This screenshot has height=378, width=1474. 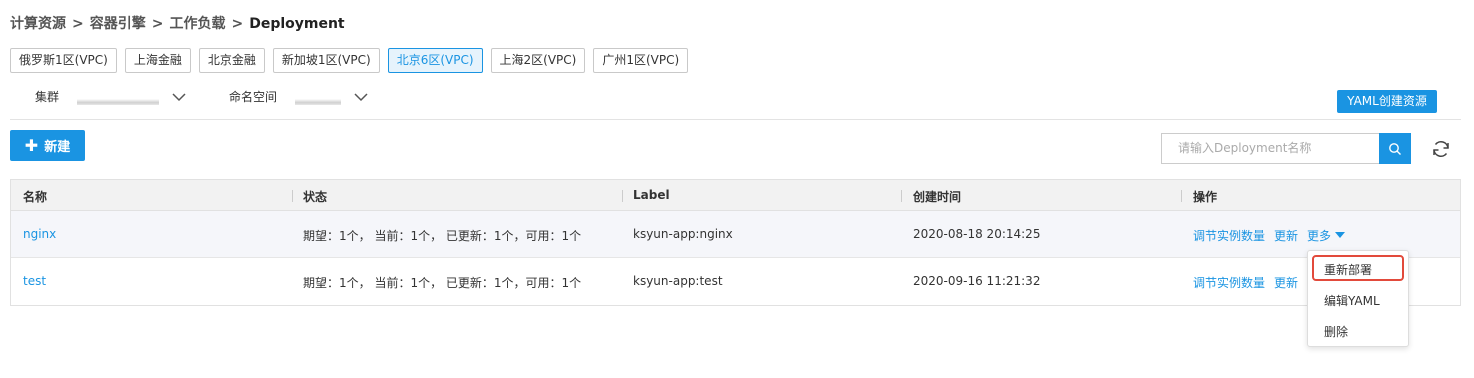 I want to click on search-icon, so click(x=1395, y=148).